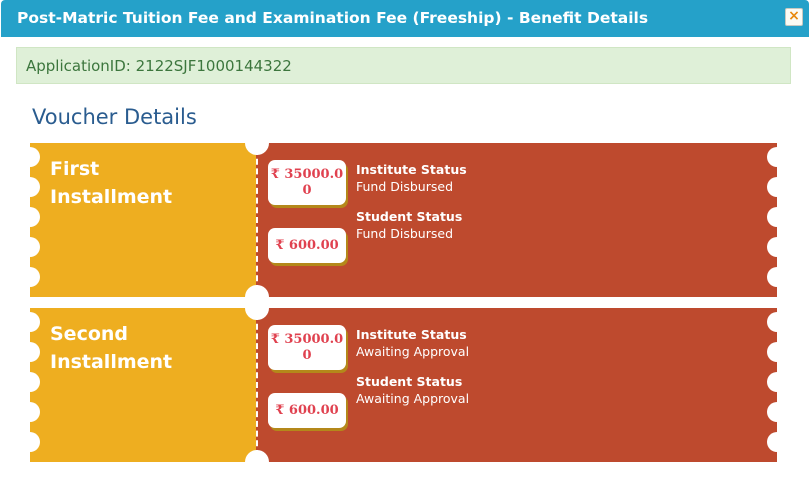 The height and width of the screenshot is (493, 811). Describe the element at coordinates (409, 225) in the screenshot. I see `student-status: Student Status Fund Disbursed` at that location.